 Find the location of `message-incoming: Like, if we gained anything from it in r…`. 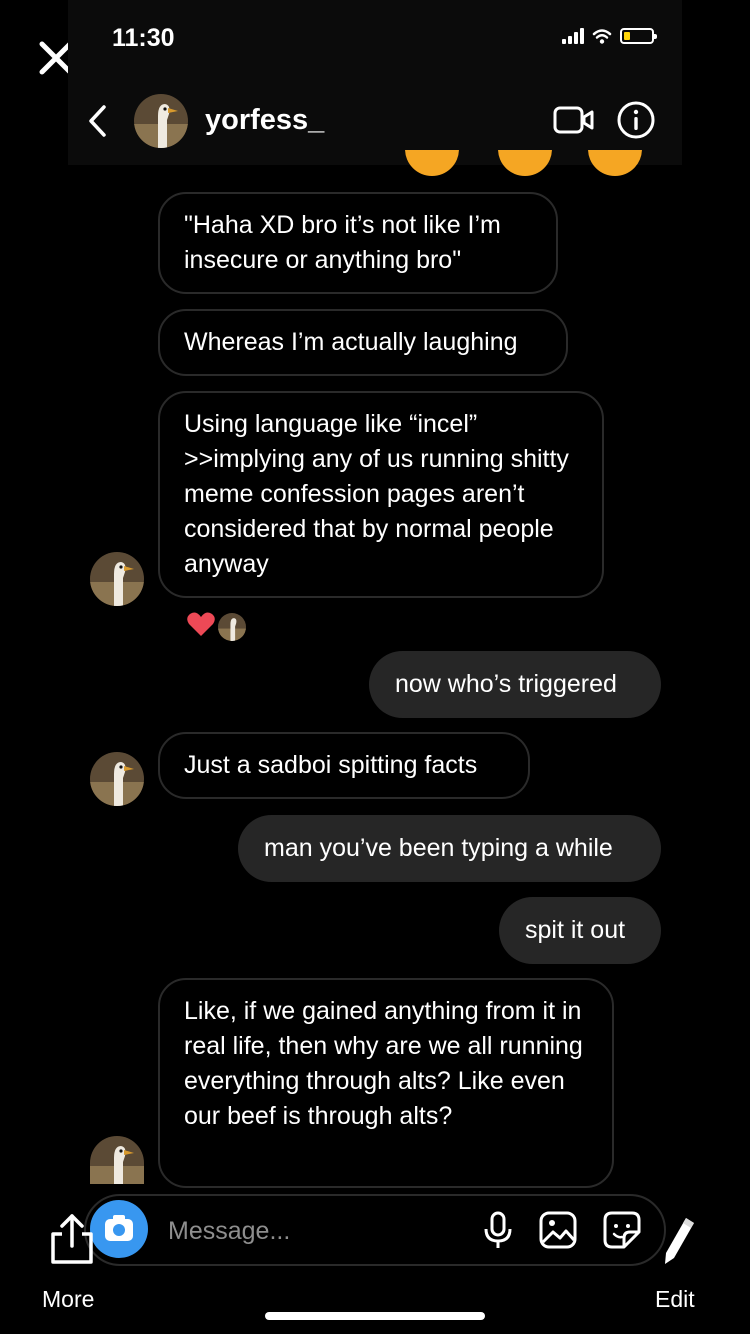

message-incoming: Like, if we gained anything from it in r… is located at coordinates (386, 1083).